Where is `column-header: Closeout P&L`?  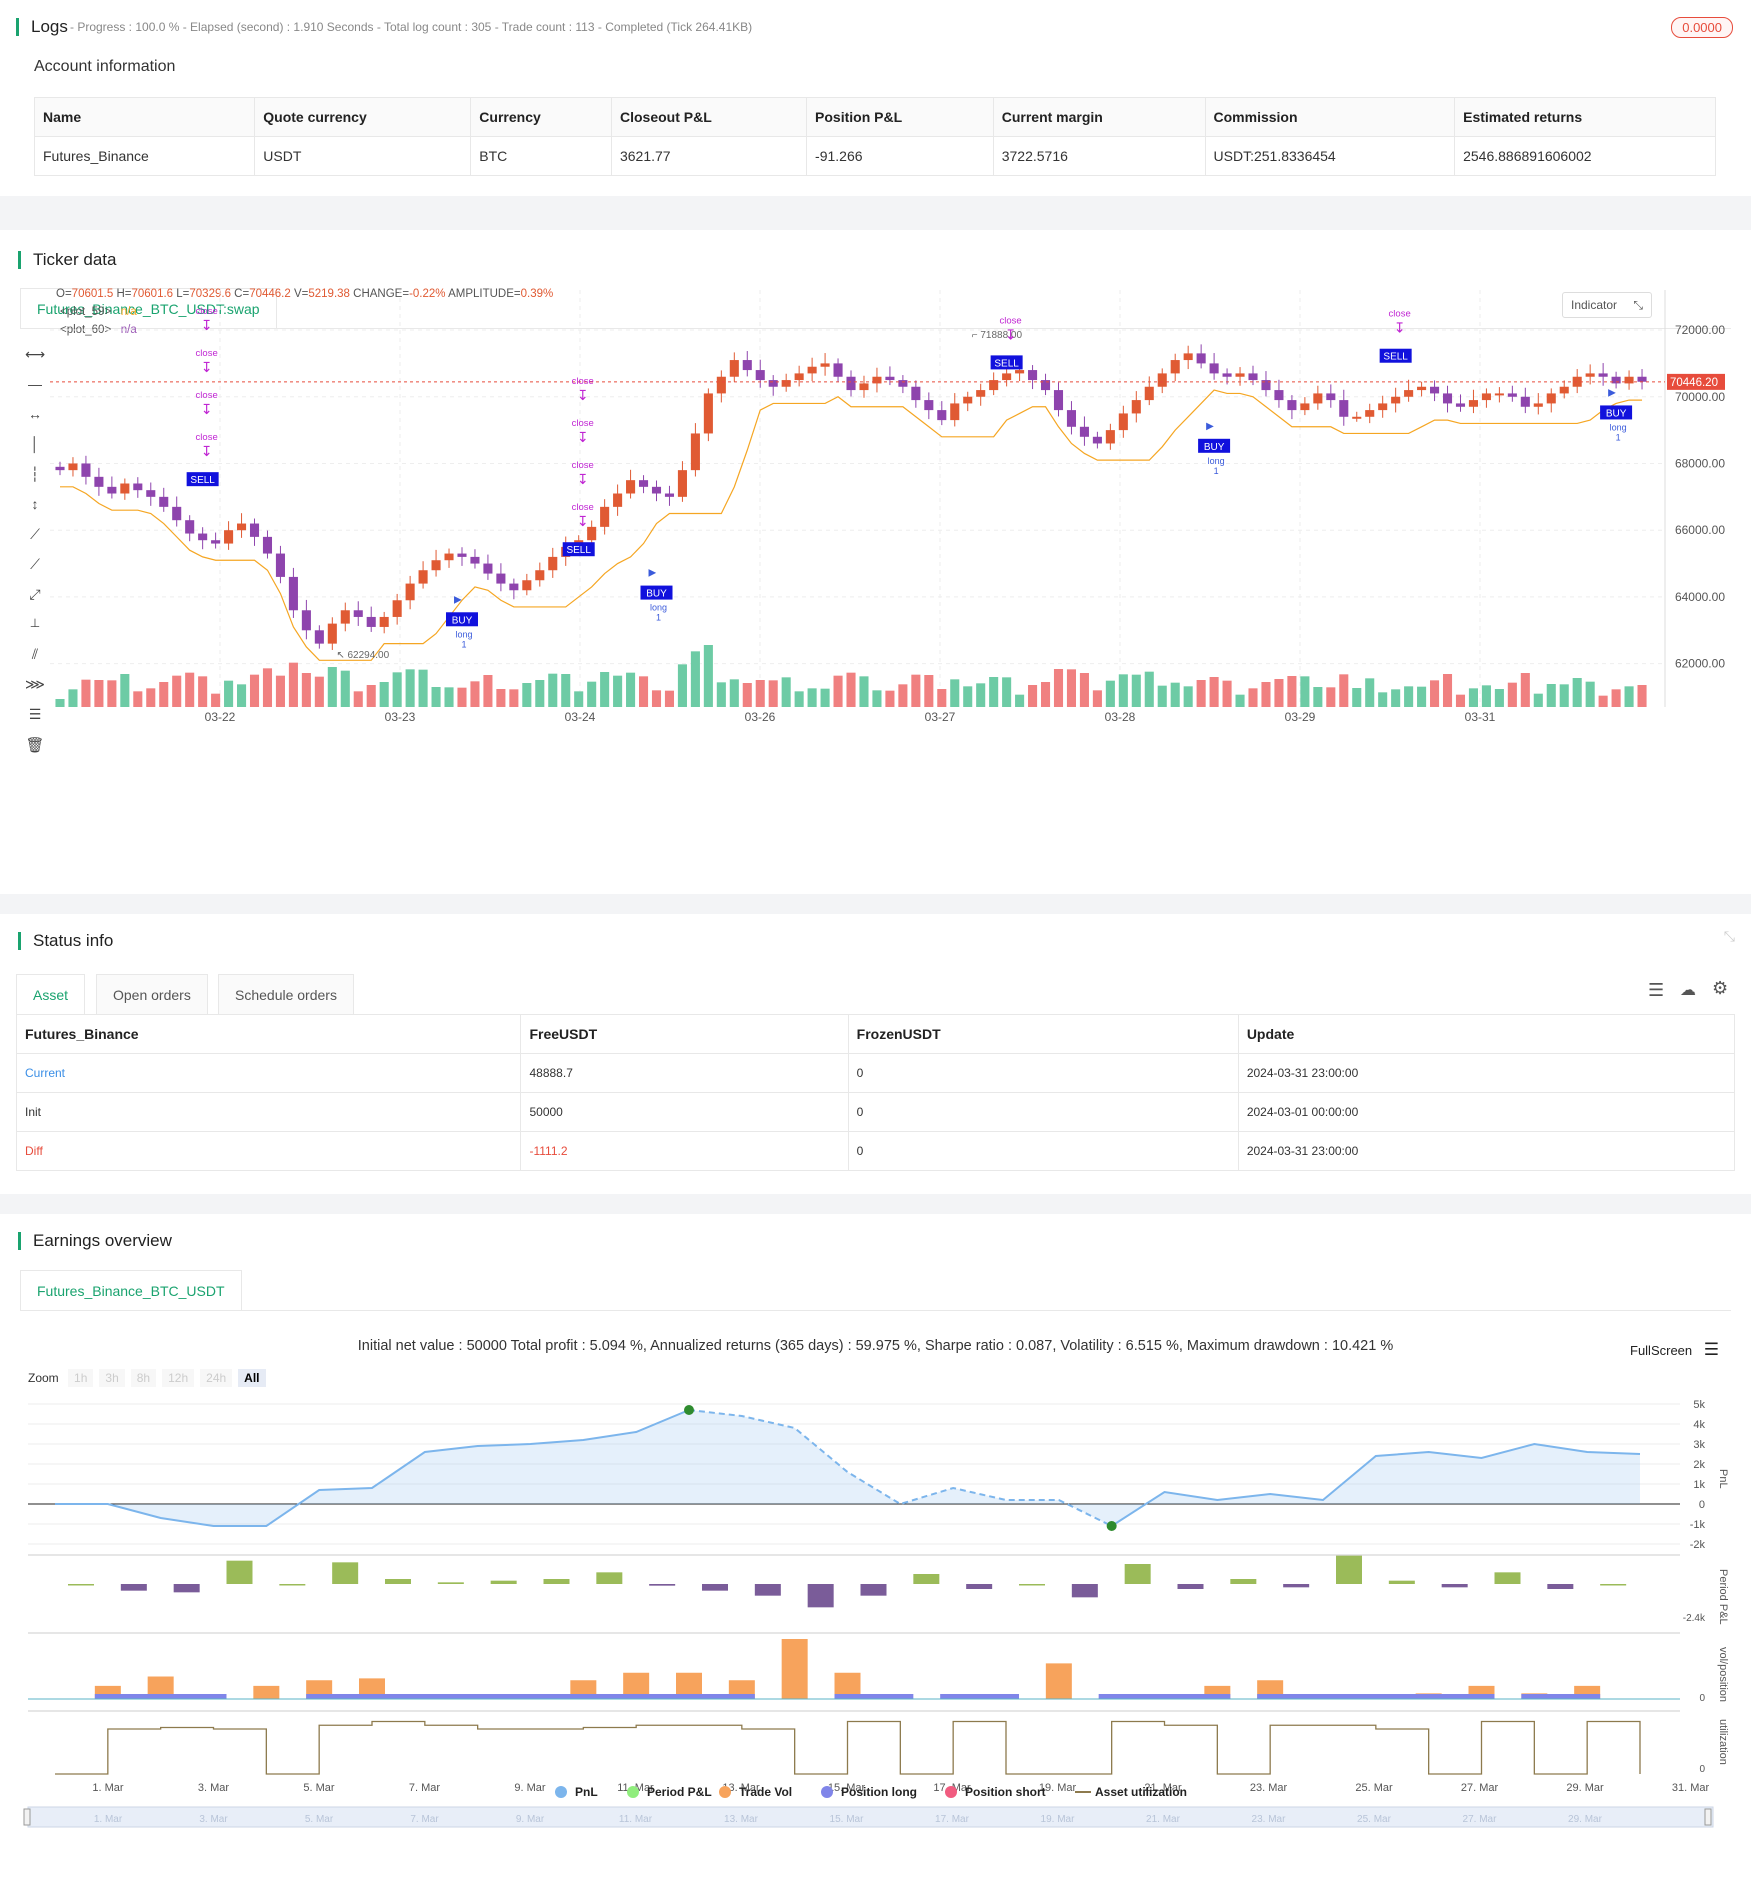
column-header: Closeout P&L is located at coordinates (709, 117).